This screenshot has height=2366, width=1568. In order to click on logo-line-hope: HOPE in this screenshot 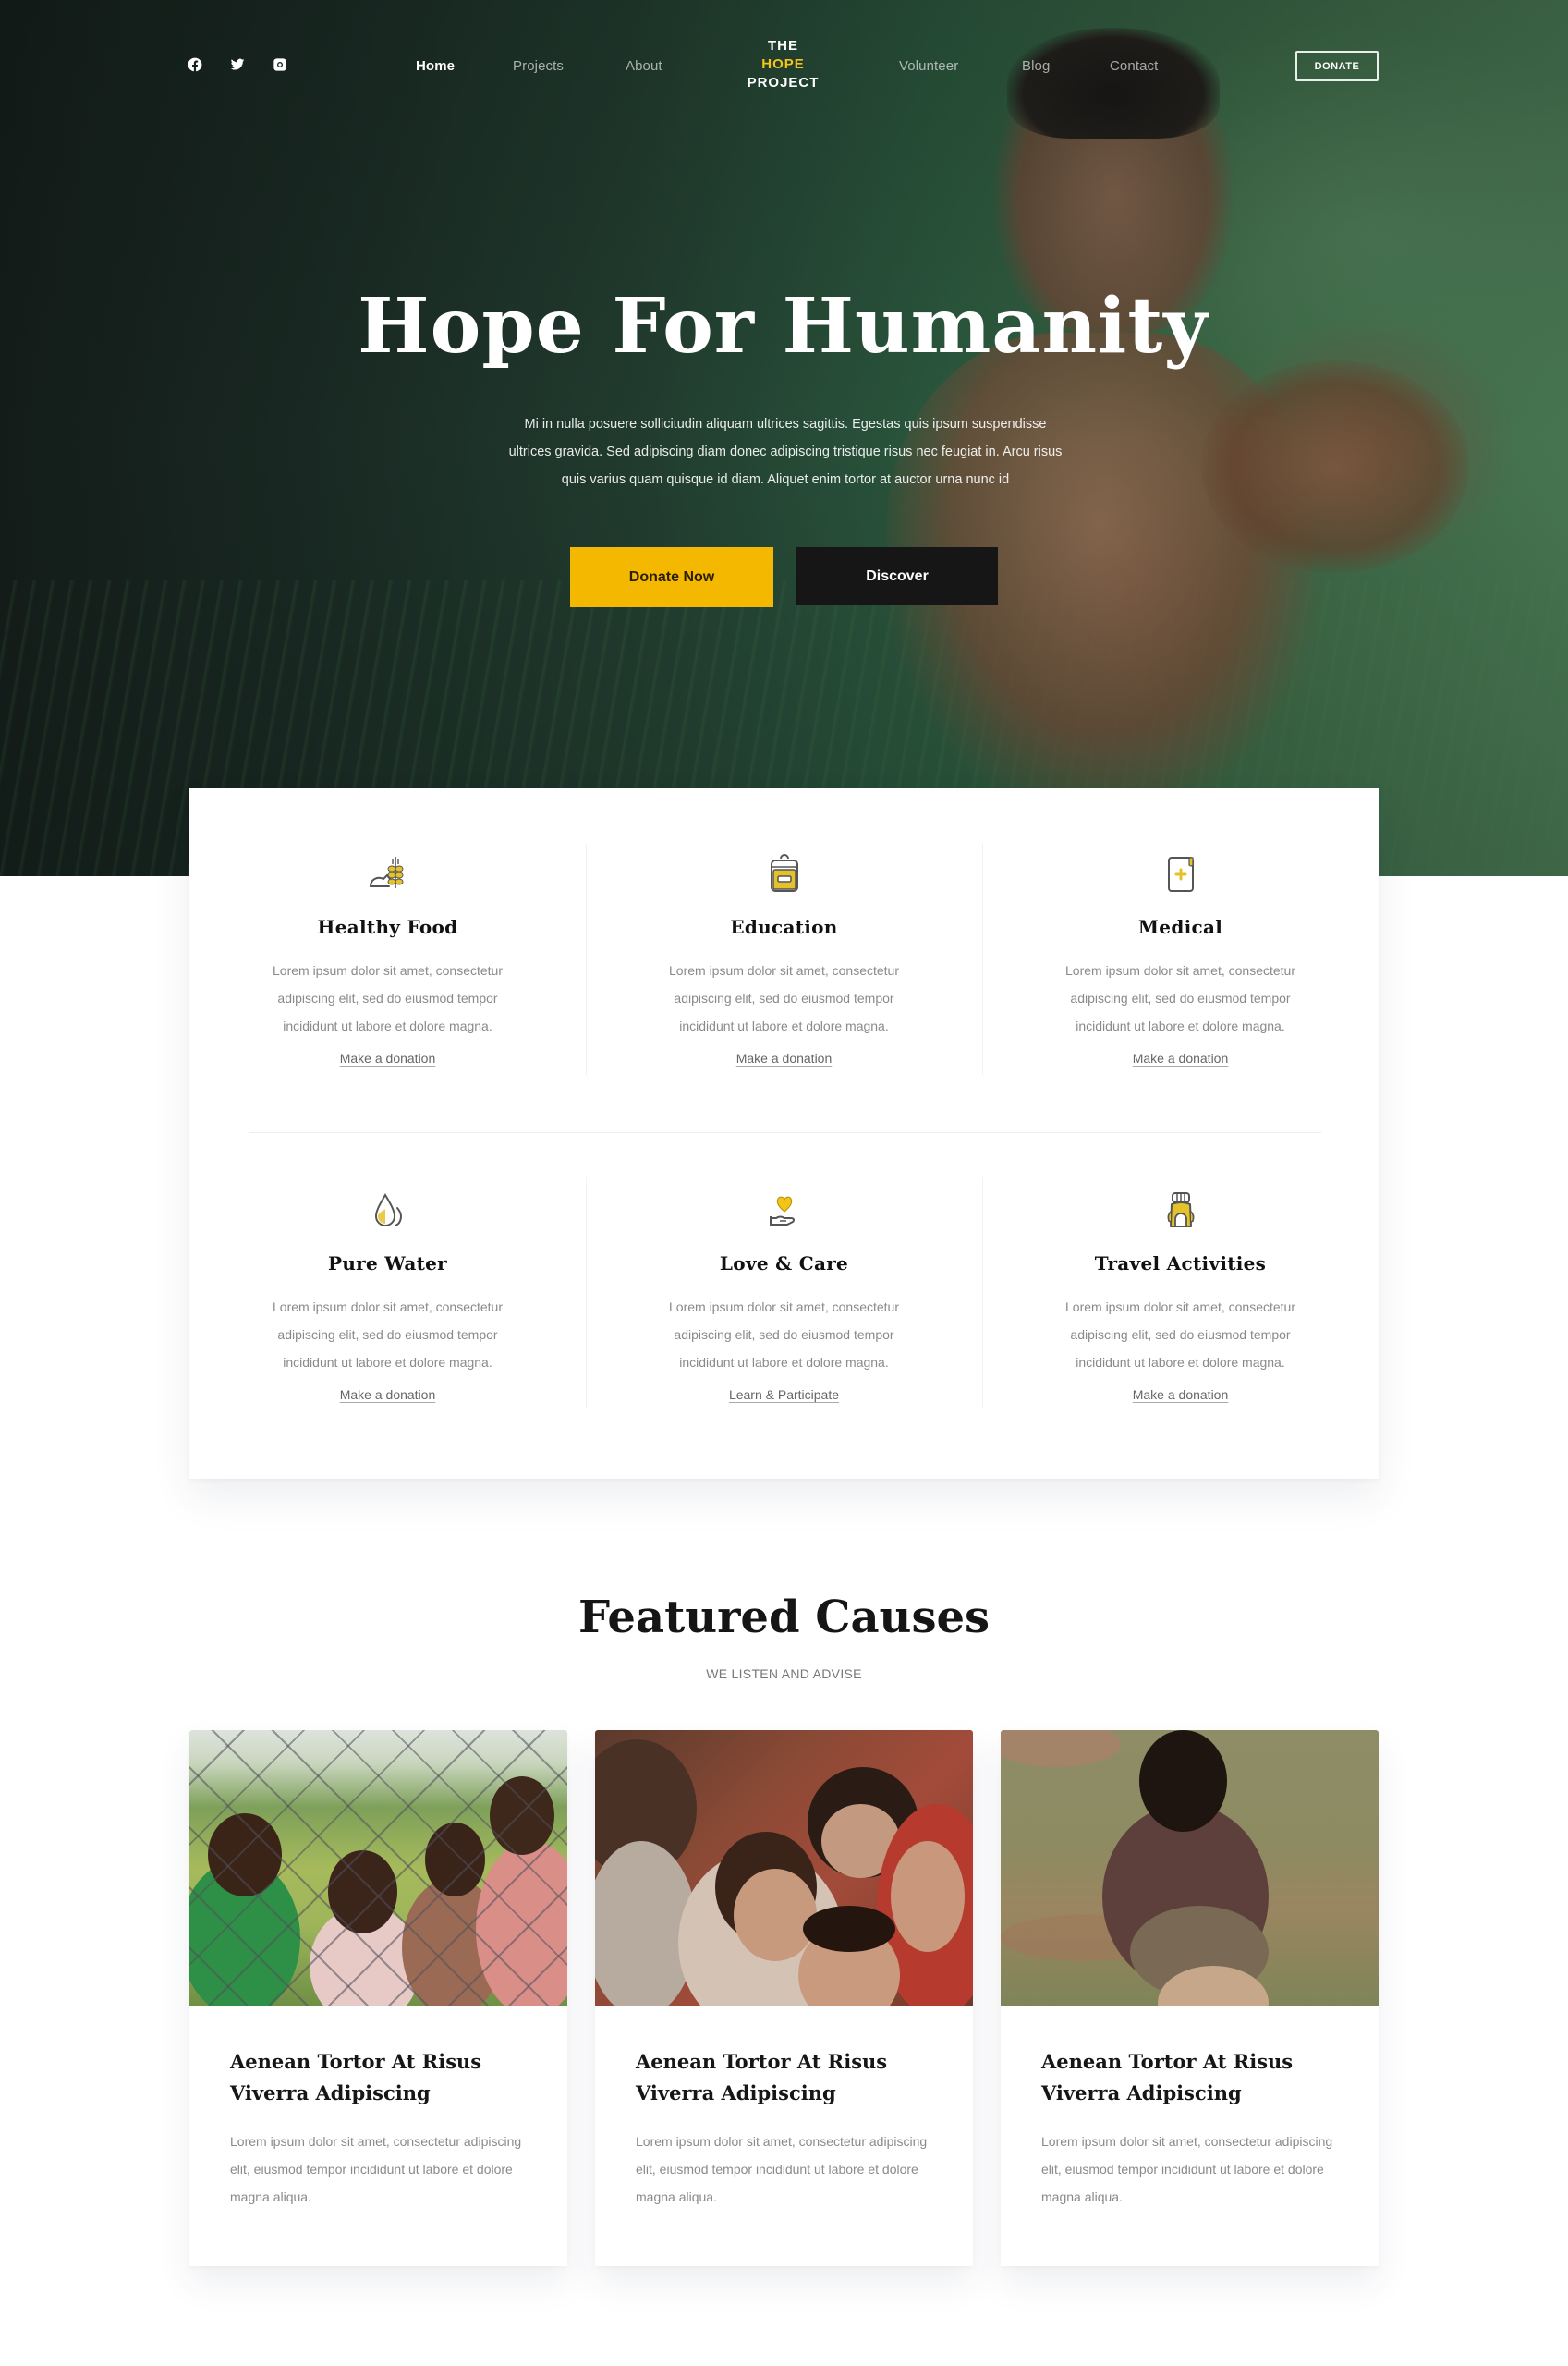, I will do `click(783, 64)`.